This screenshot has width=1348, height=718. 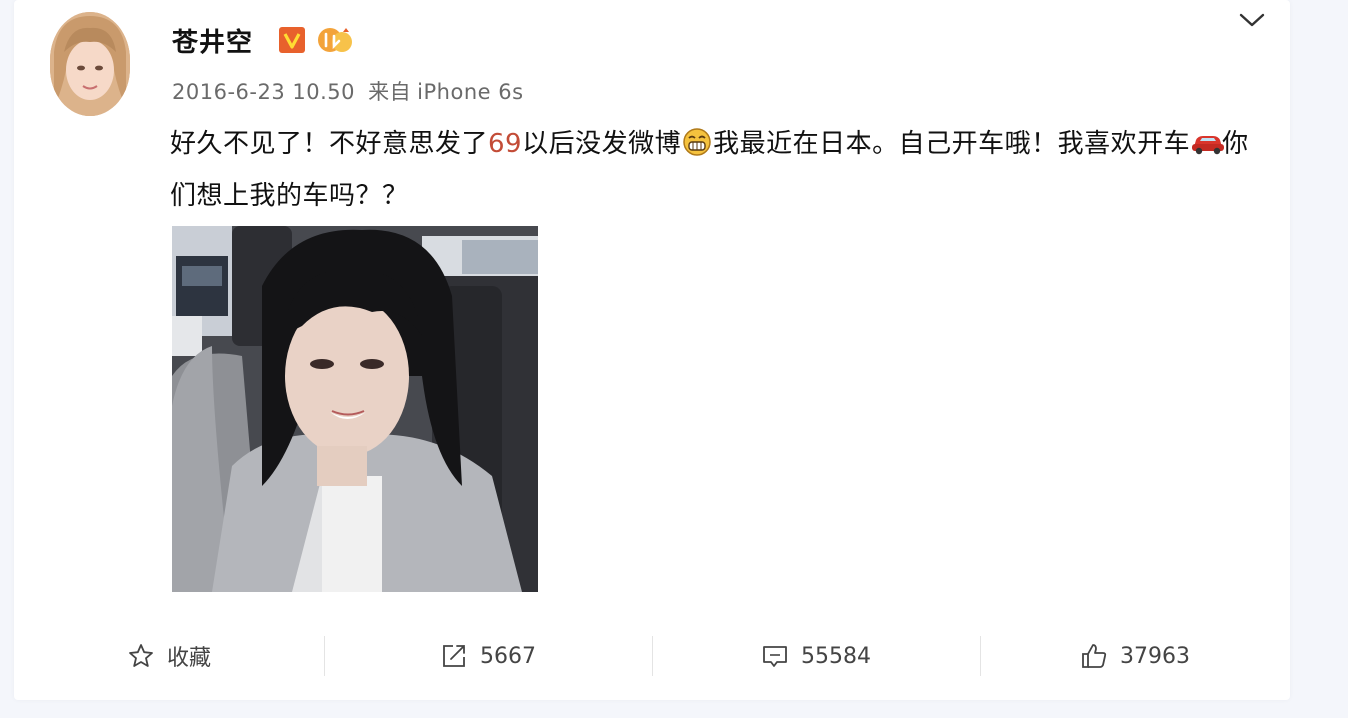 I want to click on favorite-button: 收藏, so click(x=169, y=656).